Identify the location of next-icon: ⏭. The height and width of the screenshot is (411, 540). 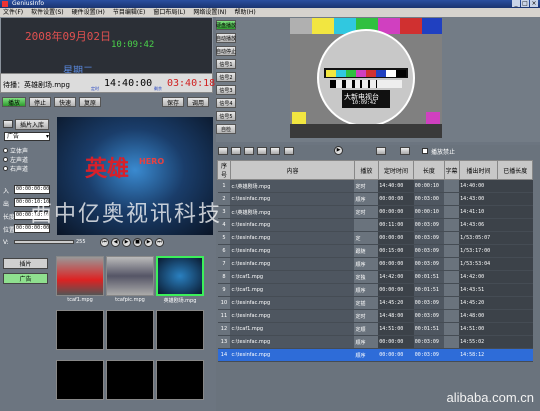
(159, 242).